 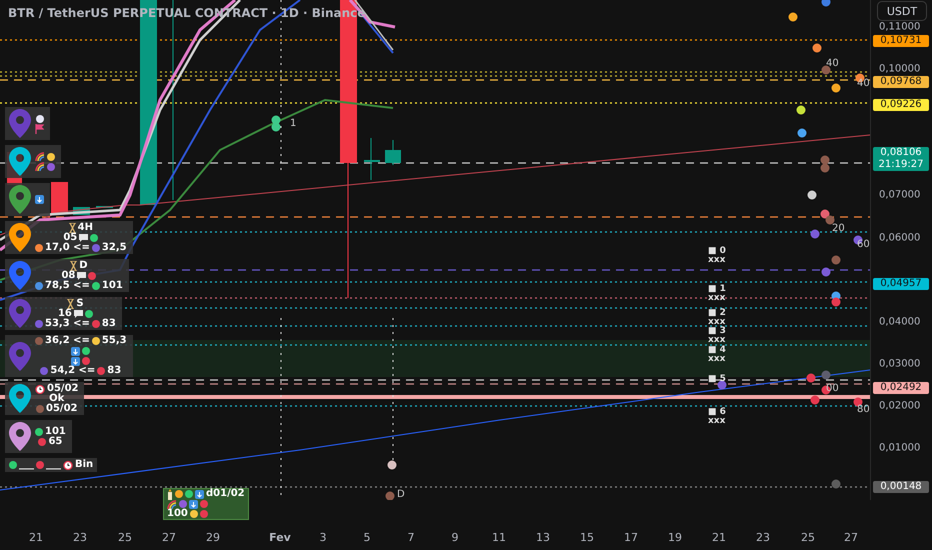 I want to click on currency-button: USDT, so click(x=902, y=11).